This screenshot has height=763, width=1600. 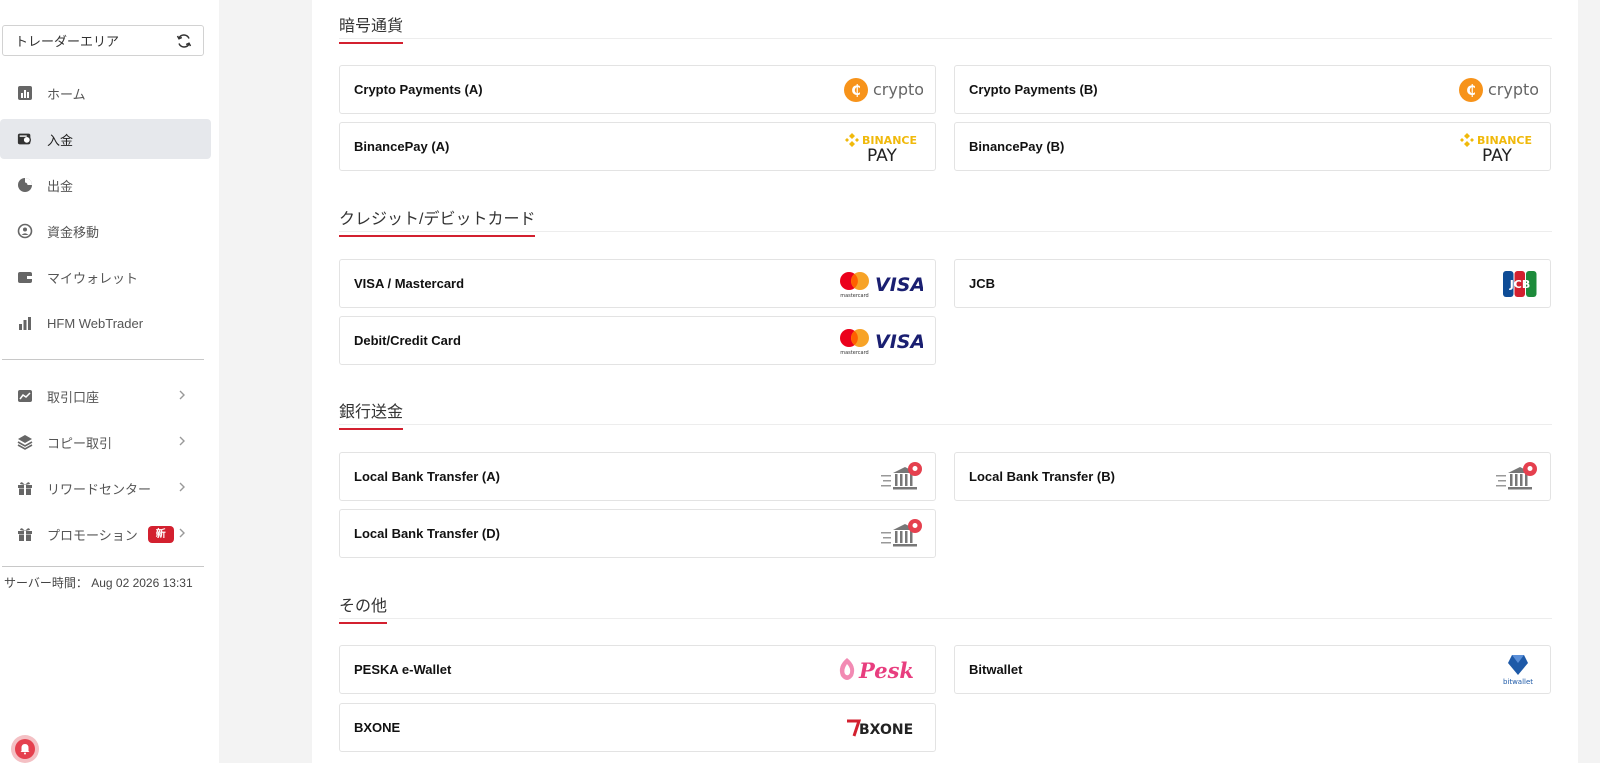 I want to click on method-card-bank-d: Local Bank Transfer (D), so click(x=637, y=533).